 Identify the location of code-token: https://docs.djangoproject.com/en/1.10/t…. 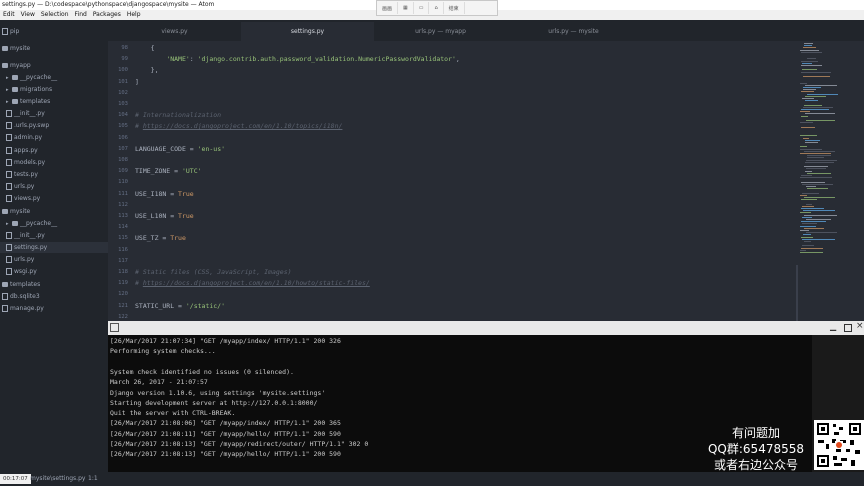
(242, 126).